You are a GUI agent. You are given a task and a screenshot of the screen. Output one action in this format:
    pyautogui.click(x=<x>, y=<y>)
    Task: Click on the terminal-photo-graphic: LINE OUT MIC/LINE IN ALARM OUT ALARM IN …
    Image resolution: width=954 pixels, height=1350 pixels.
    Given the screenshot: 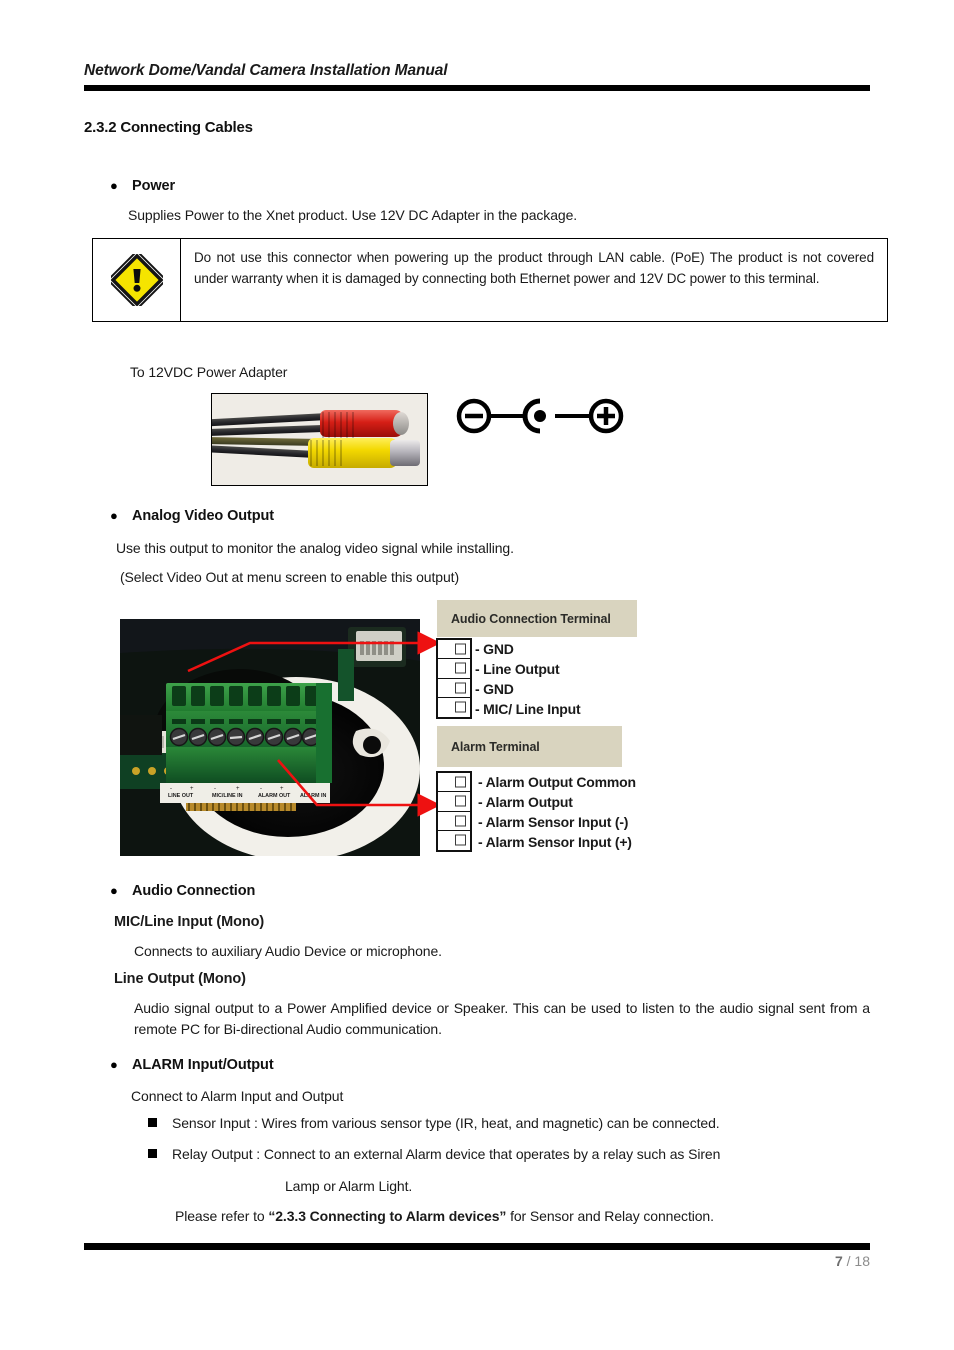 What is the action you would take?
    pyautogui.click(x=270, y=737)
    